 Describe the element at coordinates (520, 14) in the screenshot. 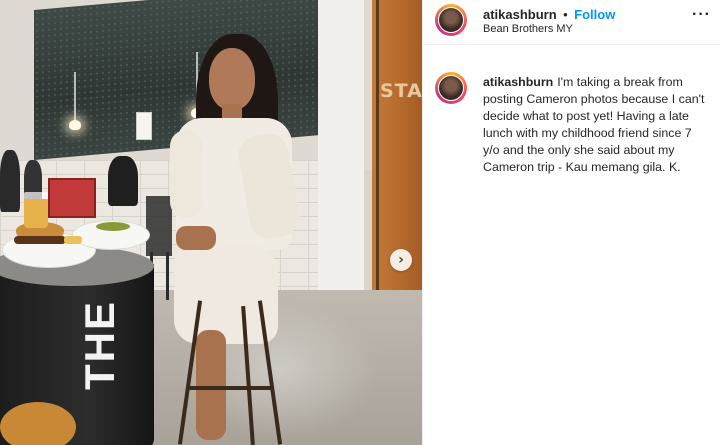

I see `username-link: atikashburn` at that location.